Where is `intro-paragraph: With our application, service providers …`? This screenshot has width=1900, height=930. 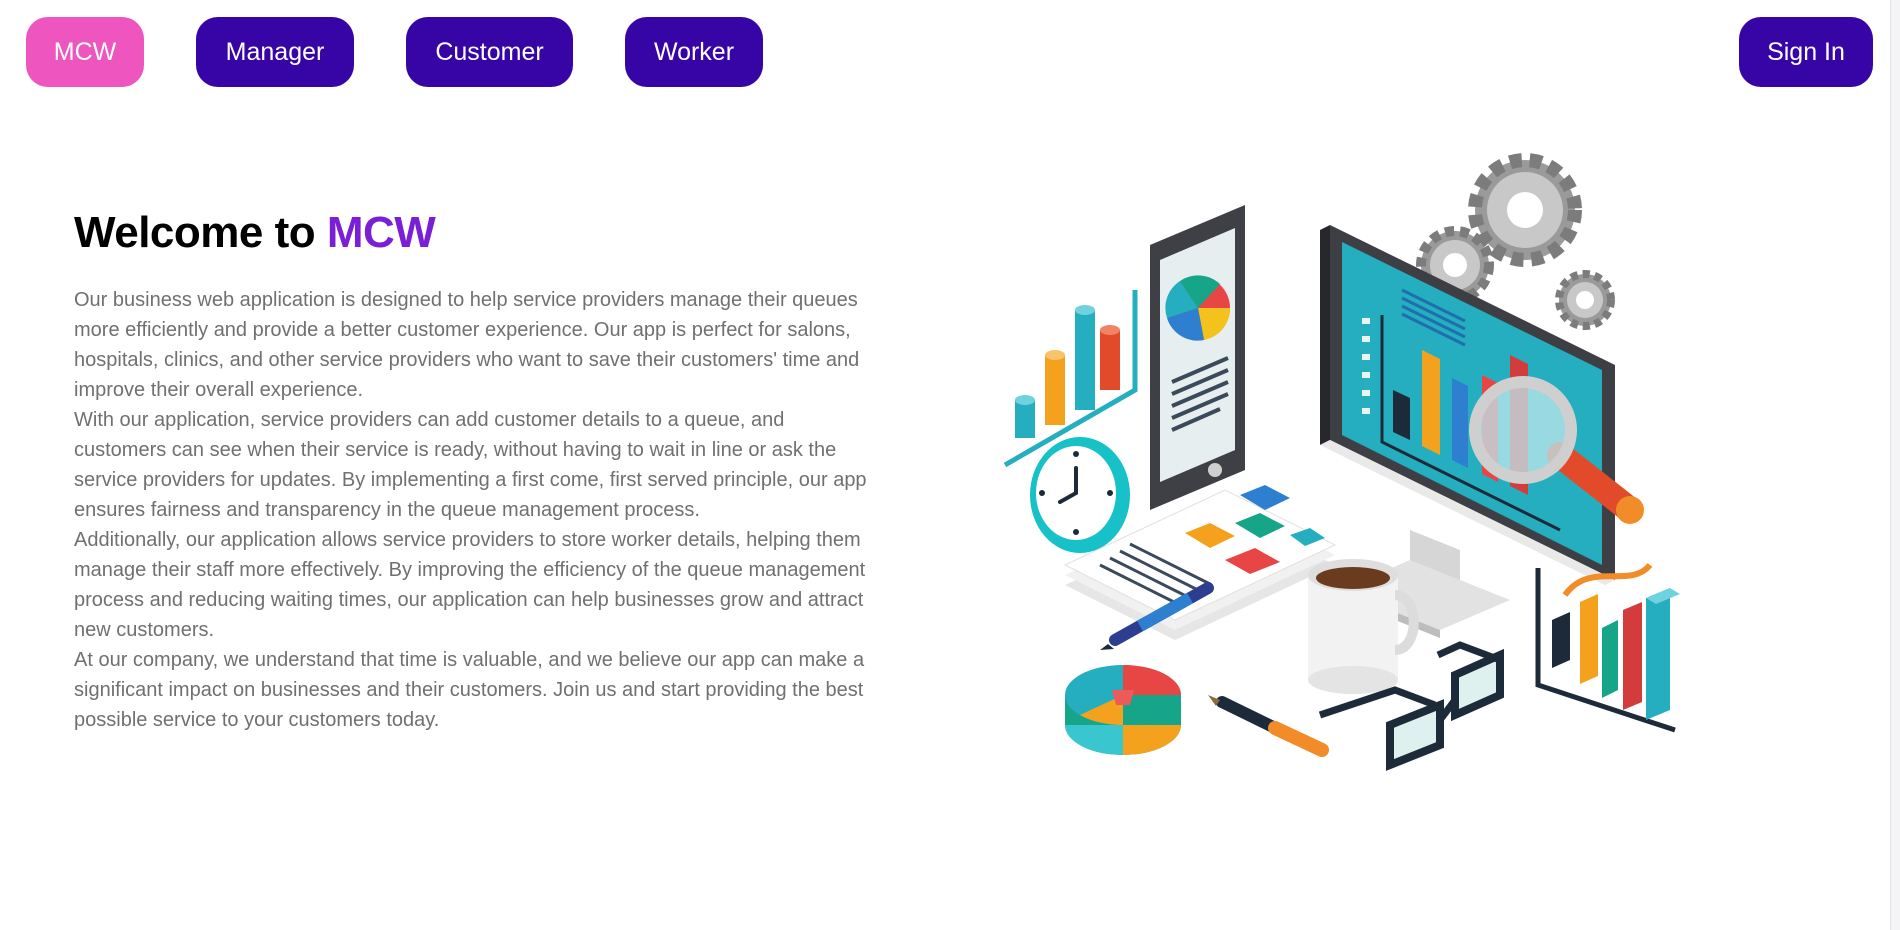 intro-paragraph: With our application, service providers … is located at coordinates (470, 465).